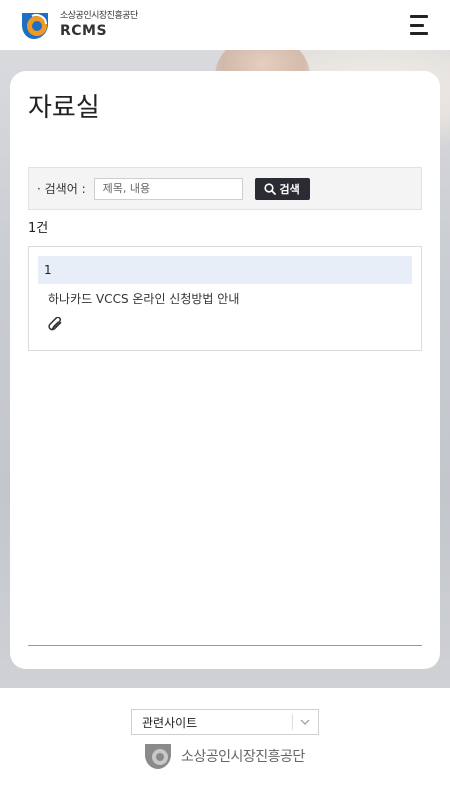 This screenshot has height=800, width=450. I want to click on footer: 관련사이트 소상공인시장진흥공단, so click(225, 744).